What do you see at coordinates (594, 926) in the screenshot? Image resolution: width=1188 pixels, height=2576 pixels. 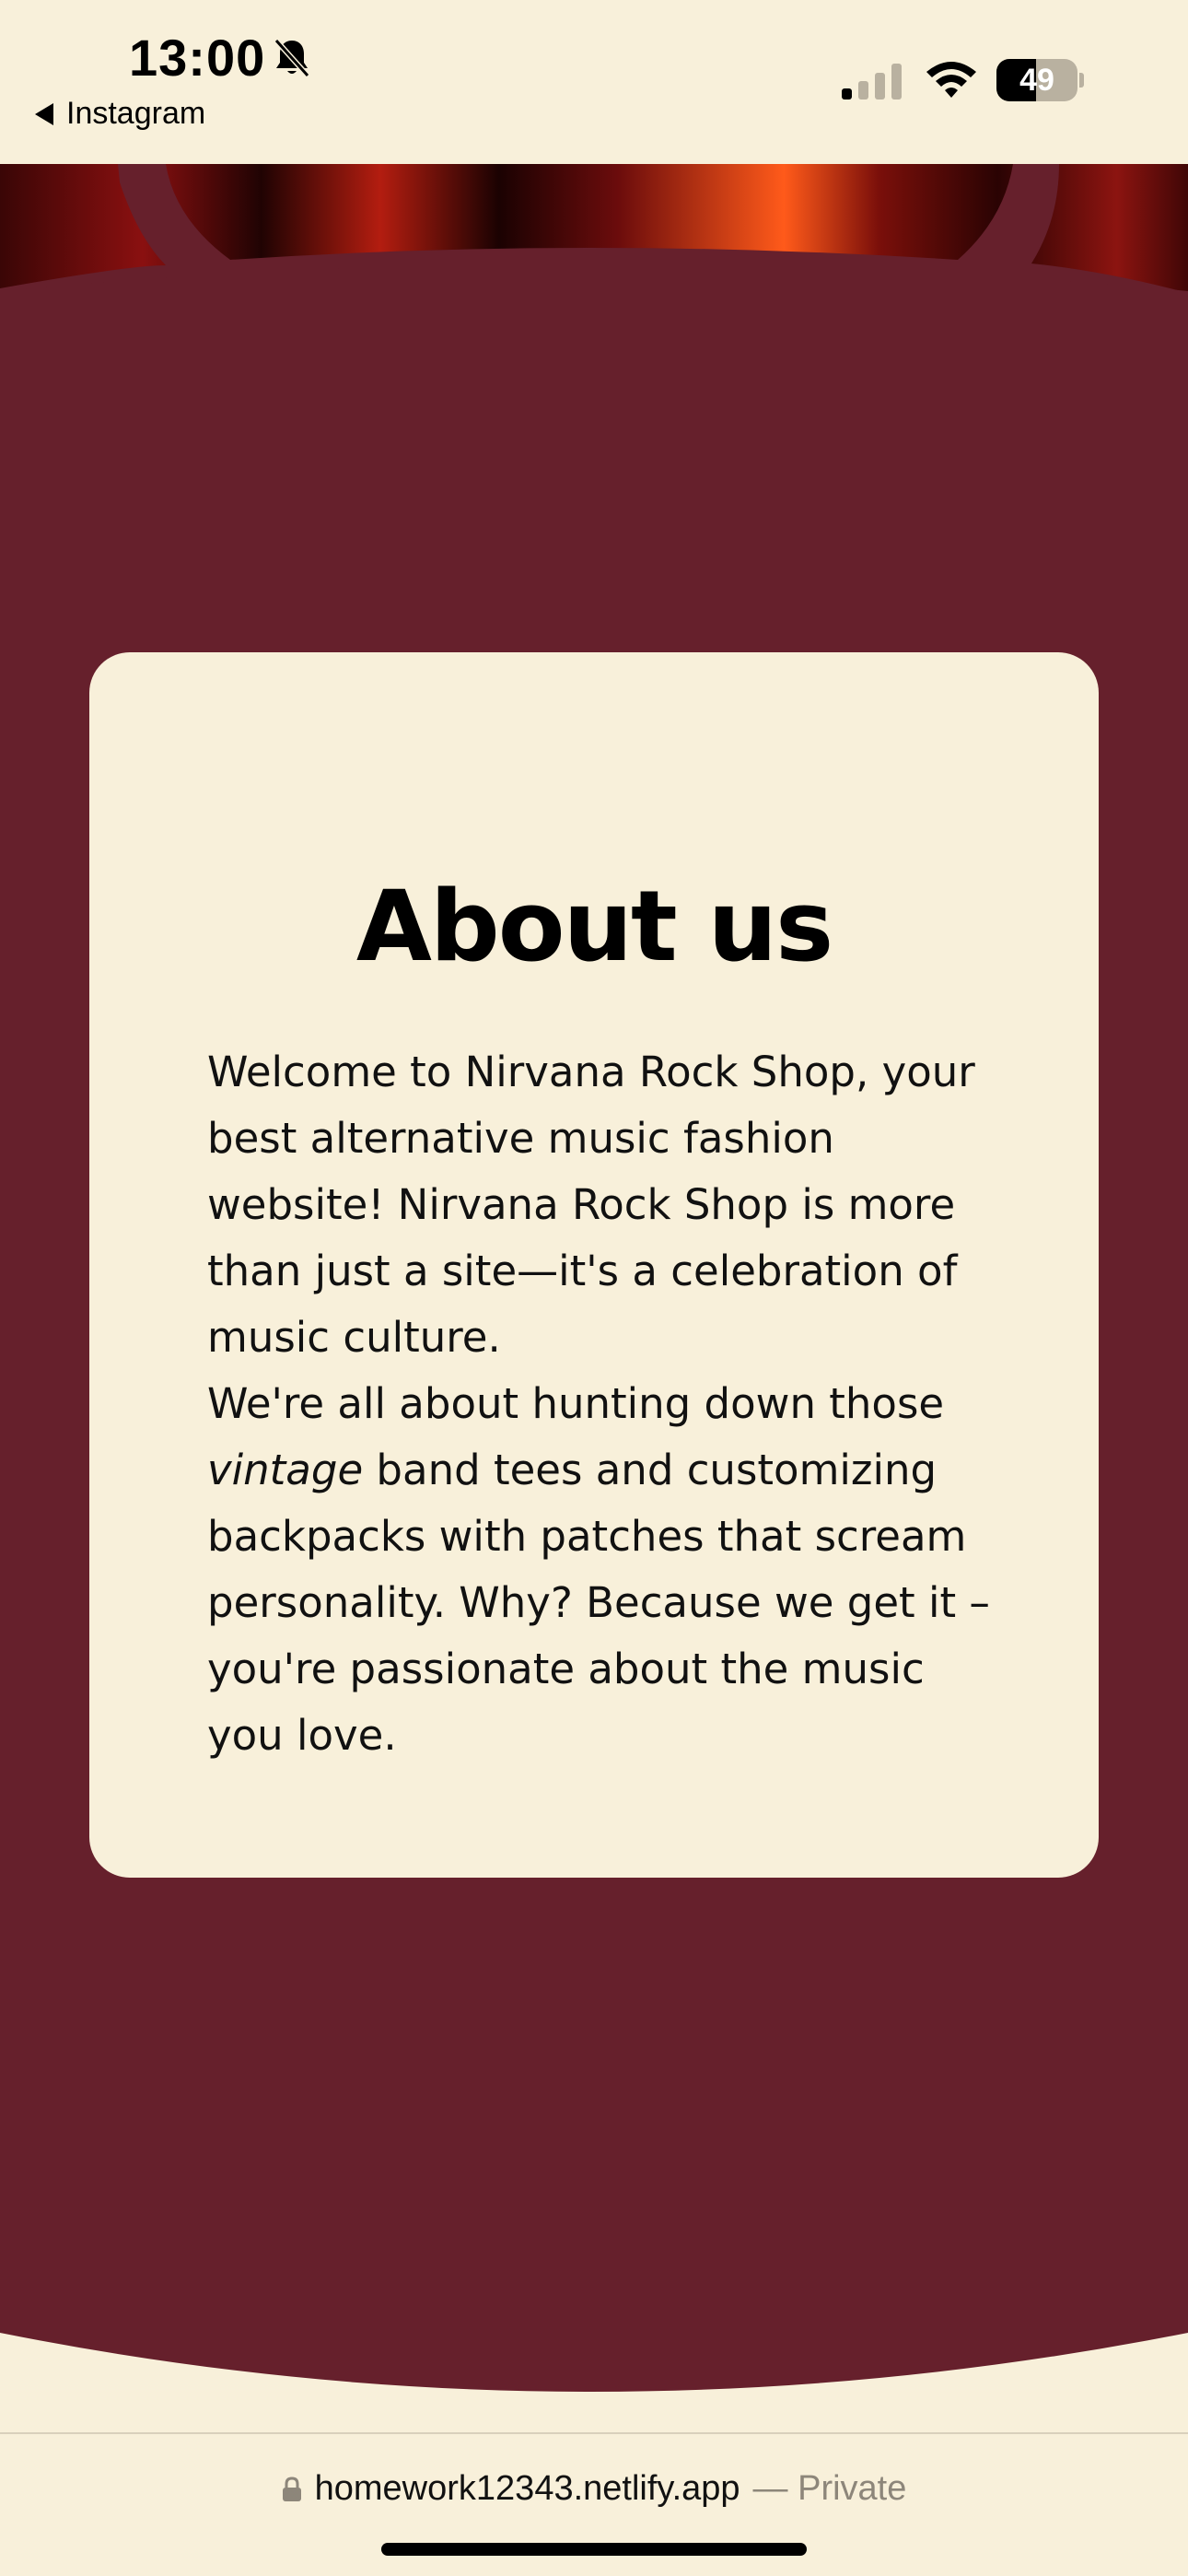 I see `about-title: About us` at bounding box center [594, 926].